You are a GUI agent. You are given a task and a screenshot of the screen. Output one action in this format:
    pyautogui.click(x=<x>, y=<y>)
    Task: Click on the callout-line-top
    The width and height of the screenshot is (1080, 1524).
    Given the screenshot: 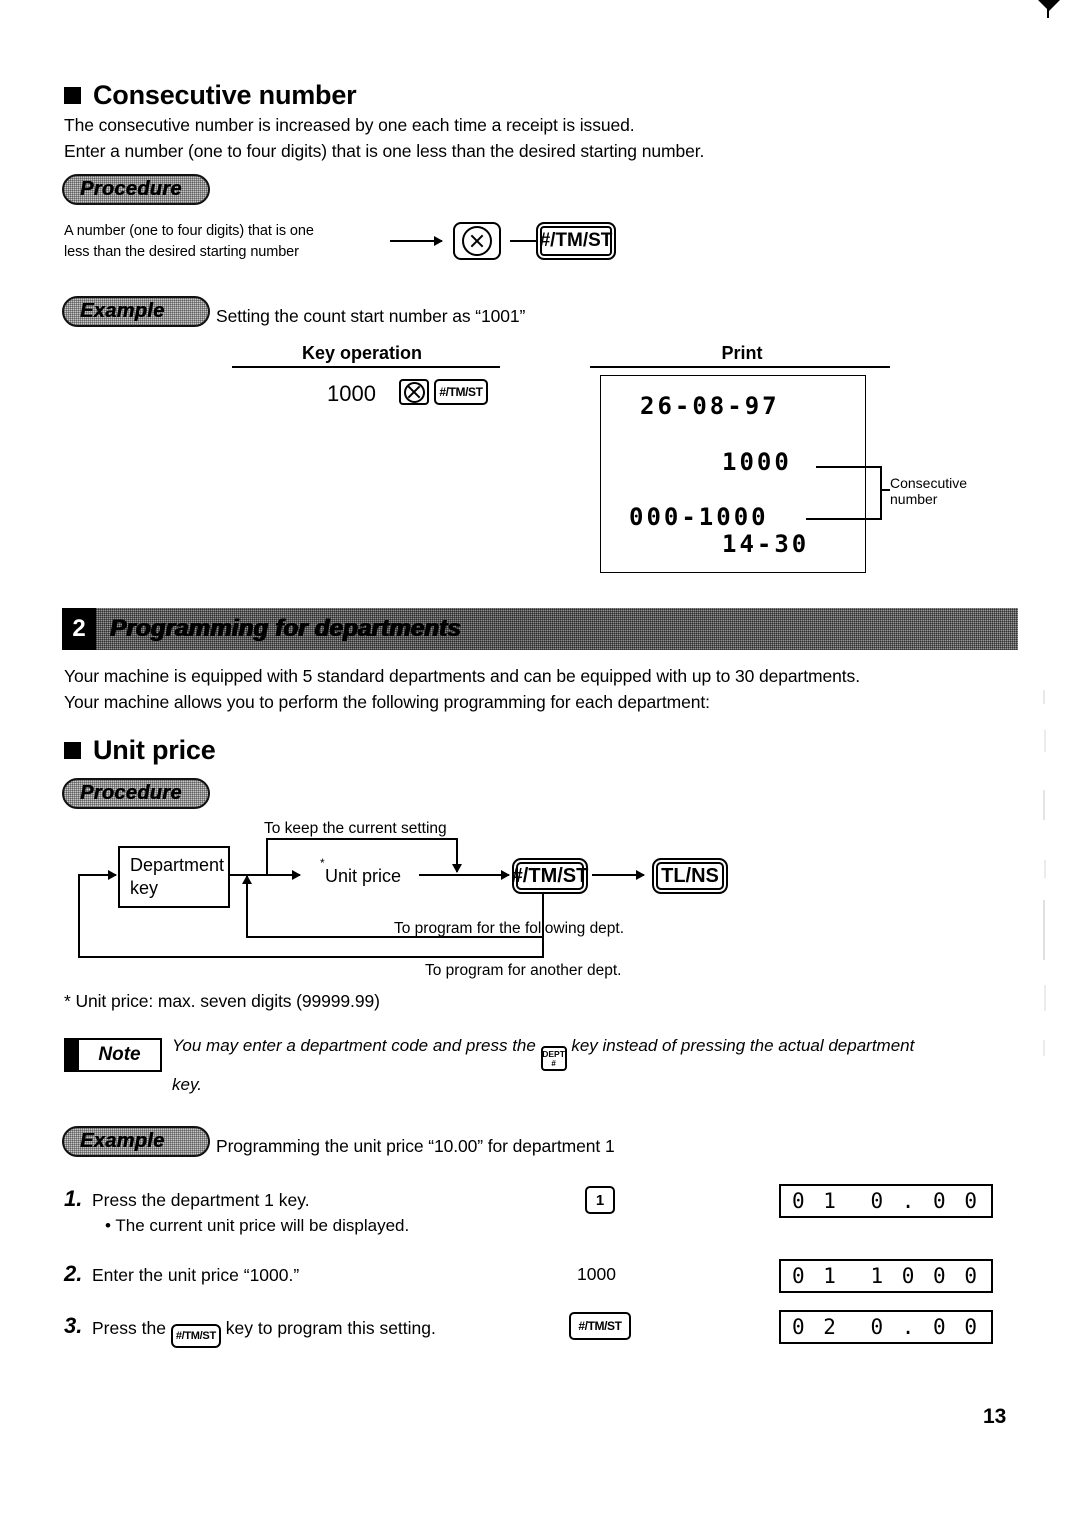 What is the action you would take?
    pyautogui.click(x=849, y=467)
    